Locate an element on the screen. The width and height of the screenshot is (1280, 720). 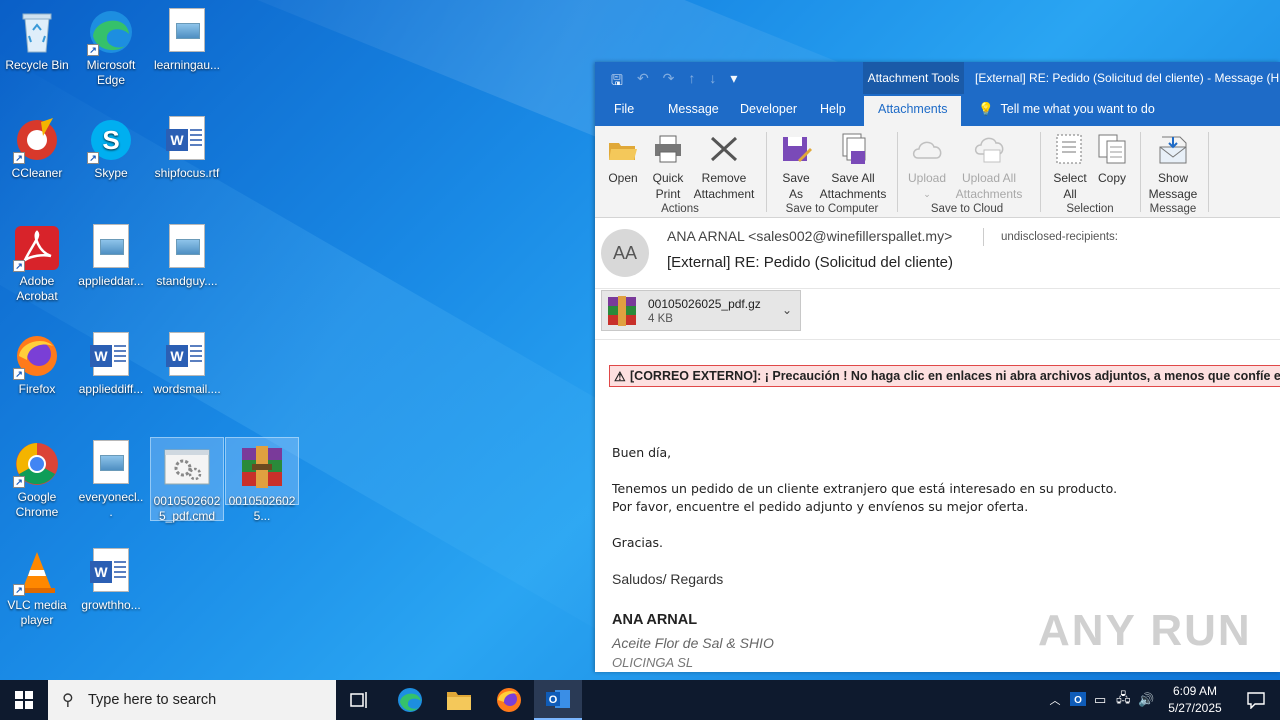
taskbar-file-explorer is located at coordinates (459, 700).